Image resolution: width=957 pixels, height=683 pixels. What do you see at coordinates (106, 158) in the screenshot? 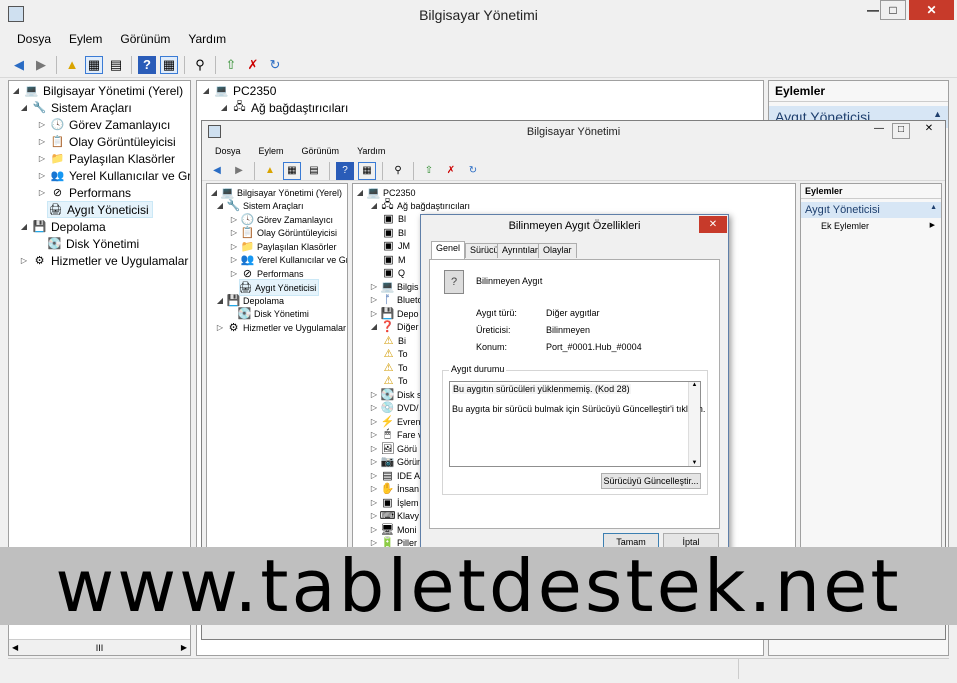
I see `tree-item: ▷ 📁 Paylaşılan Klasörler` at bounding box center [106, 158].